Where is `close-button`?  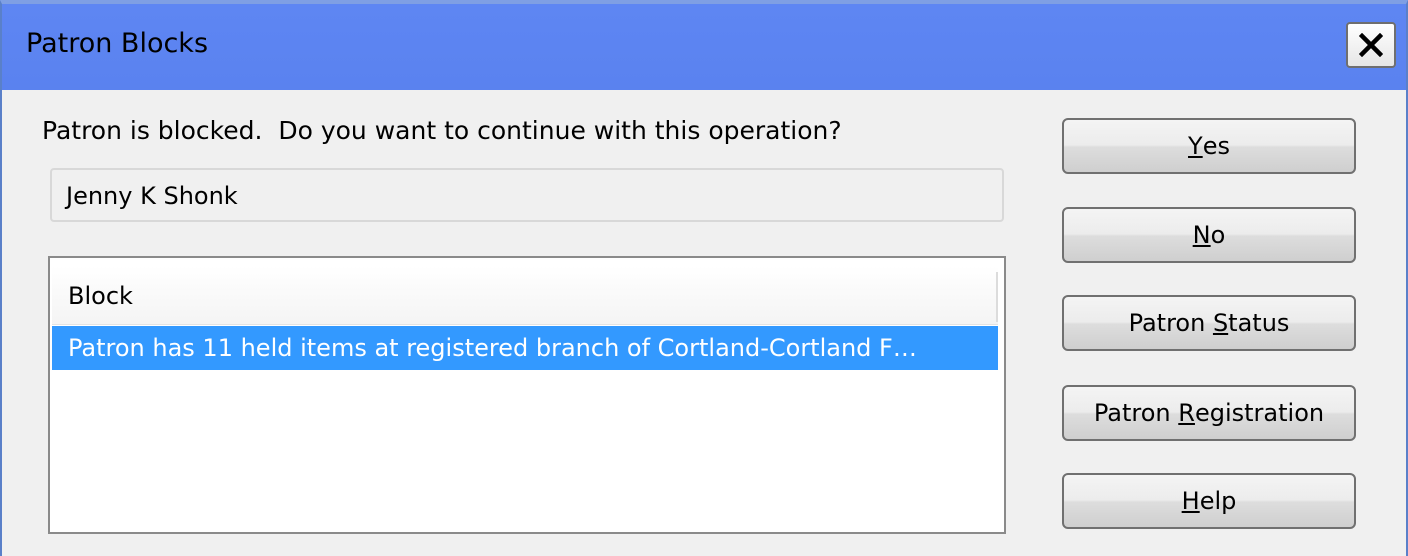
close-button is located at coordinates (1371, 45).